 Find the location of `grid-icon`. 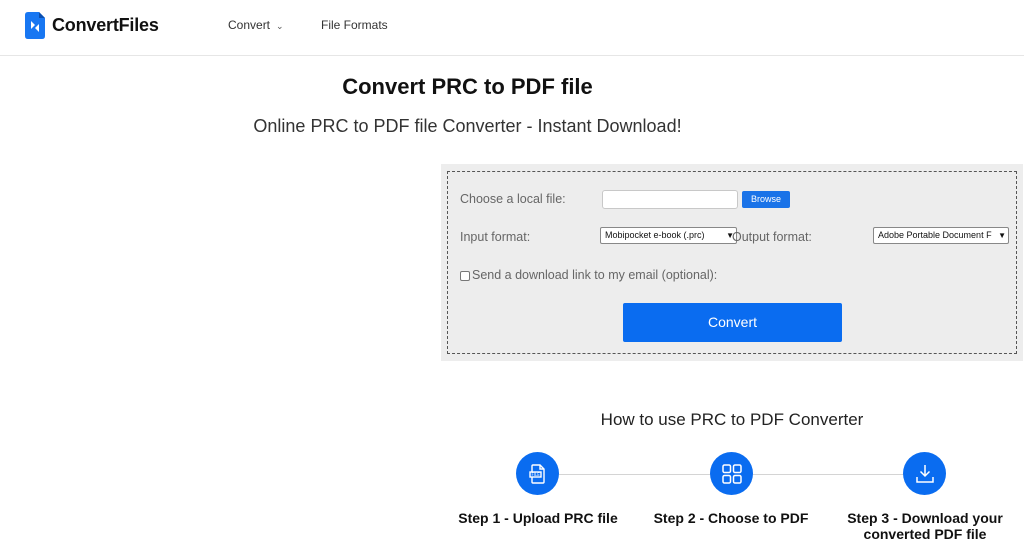

grid-icon is located at coordinates (731, 473).